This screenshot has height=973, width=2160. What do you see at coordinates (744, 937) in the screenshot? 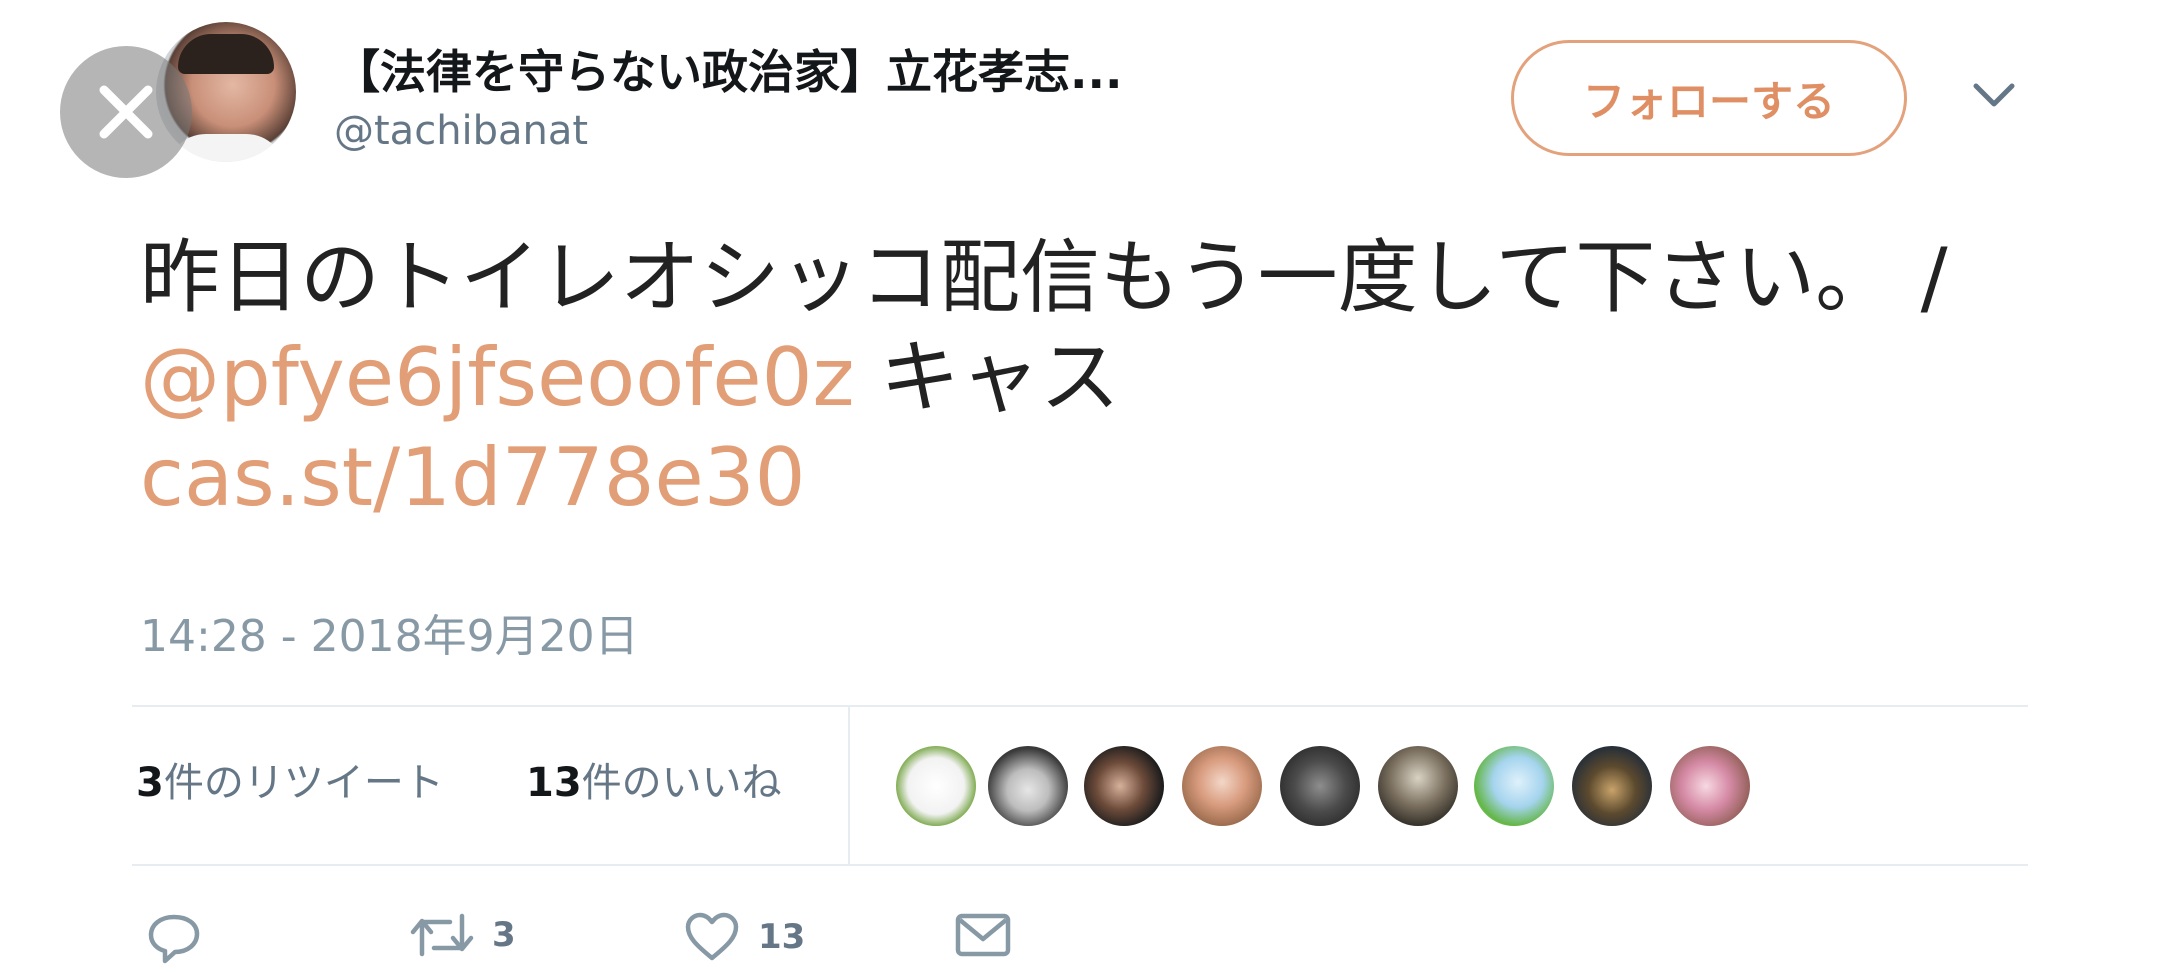
I see `like-button: 13` at bounding box center [744, 937].